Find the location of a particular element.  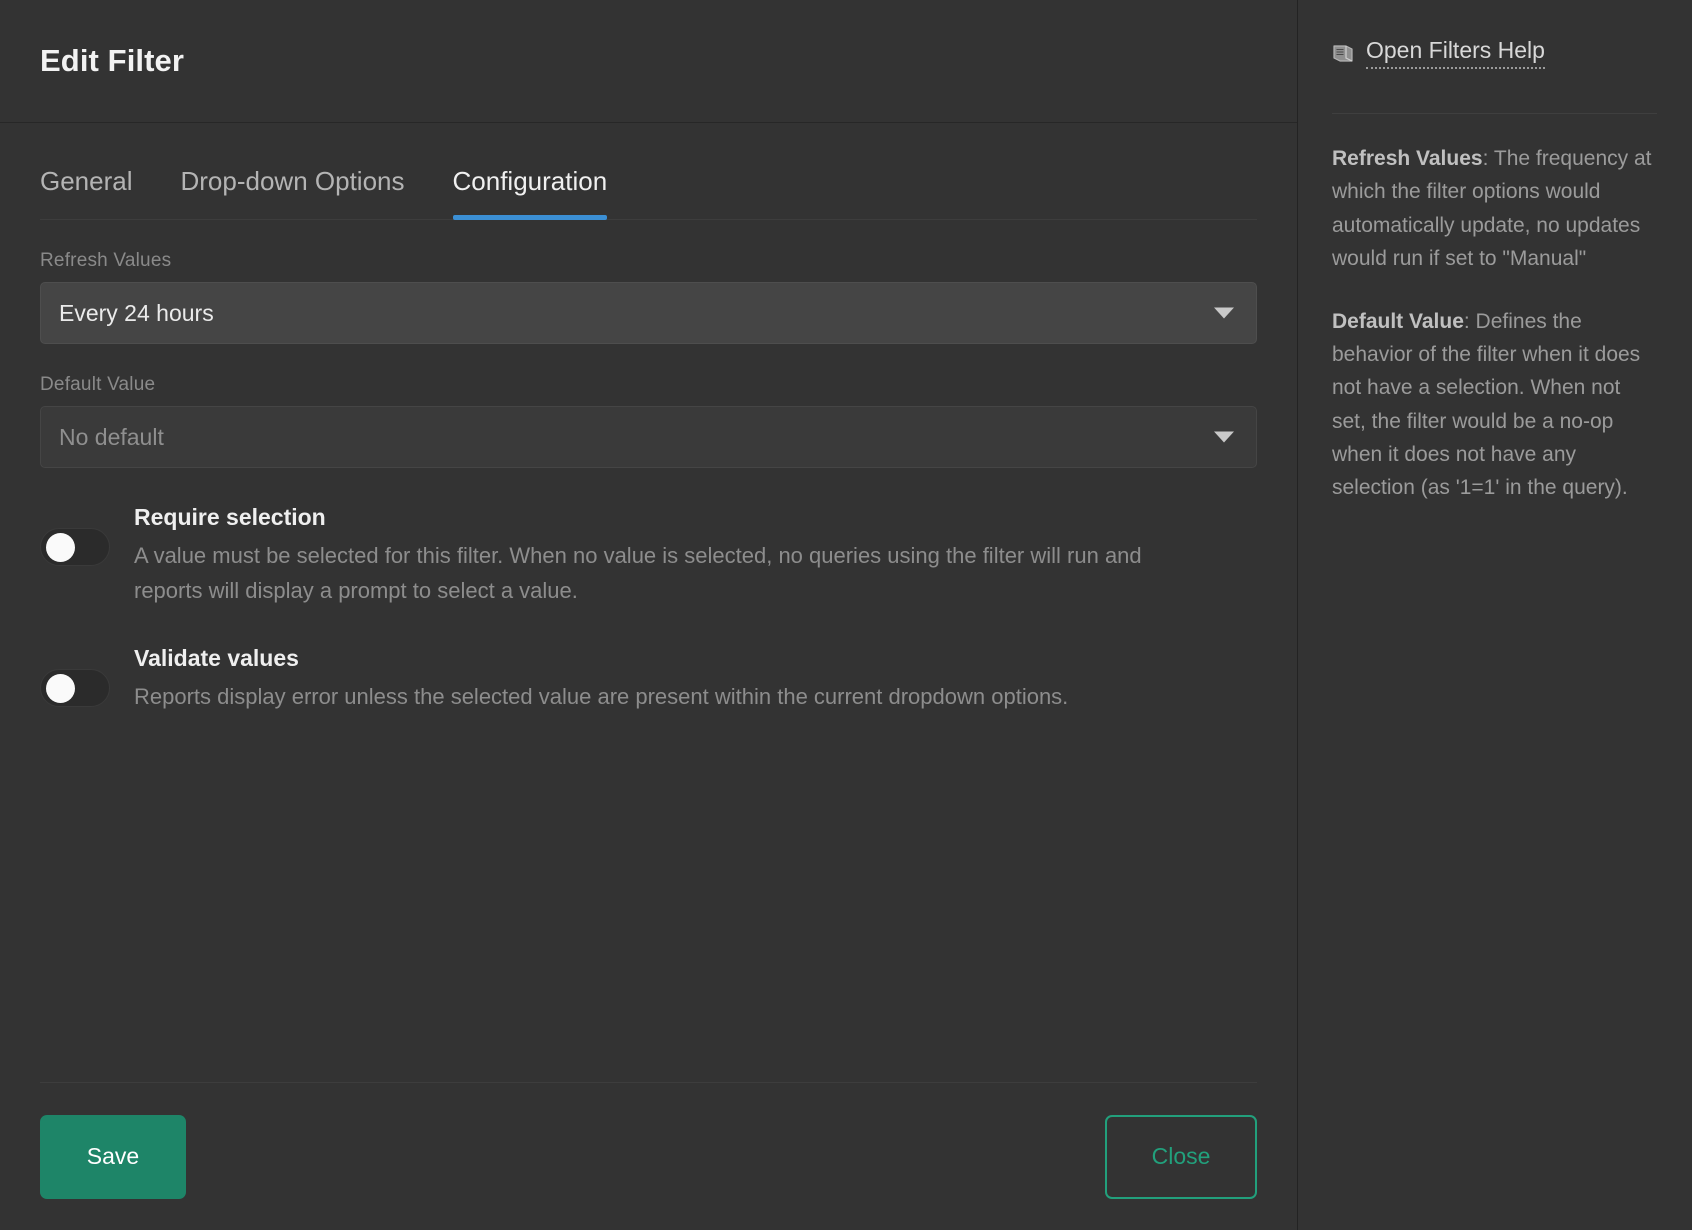

modal-header: Edit Filter is located at coordinates (648, 61).